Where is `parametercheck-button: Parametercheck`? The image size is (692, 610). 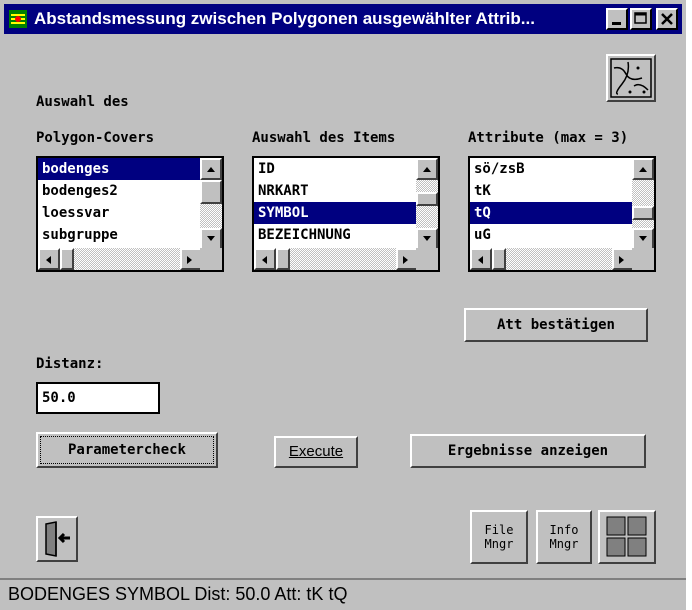
parametercheck-button: Parametercheck is located at coordinates (127, 450).